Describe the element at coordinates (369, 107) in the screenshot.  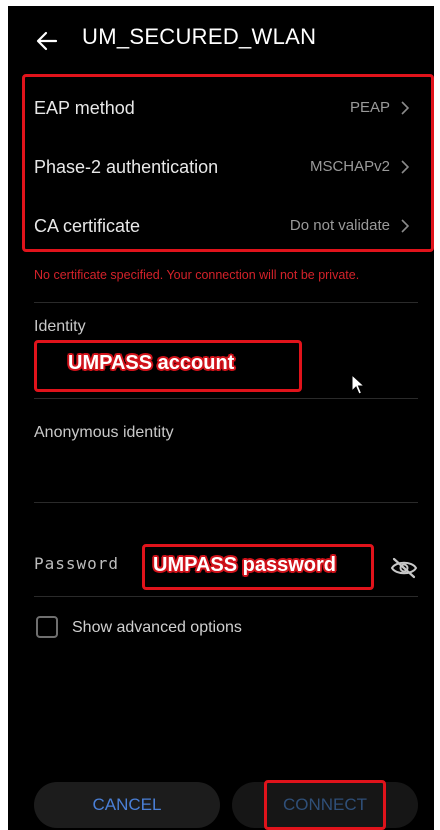
I see `eap-method-value: PEAP` at that location.